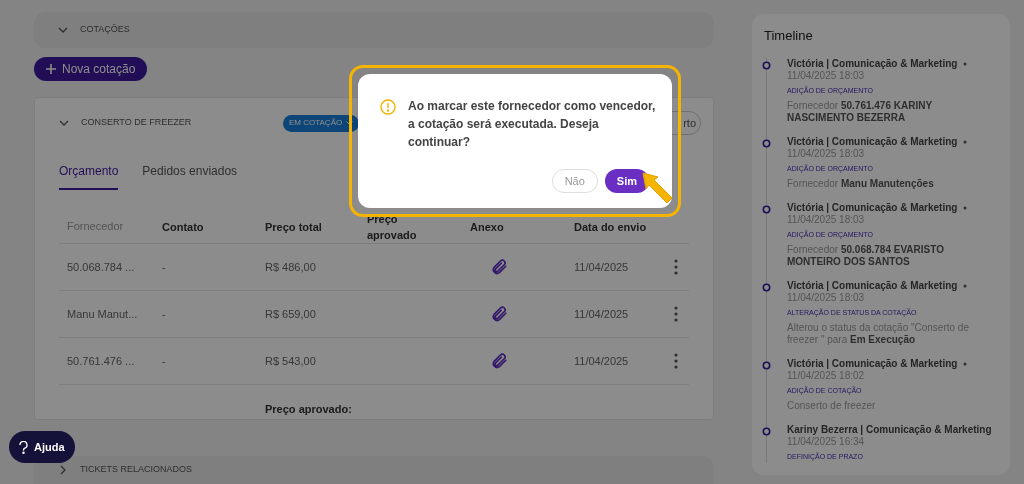 The height and width of the screenshot is (484, 1024). I want to click on section-title: TICKETS RELACIONADOS, so click(136, 470).